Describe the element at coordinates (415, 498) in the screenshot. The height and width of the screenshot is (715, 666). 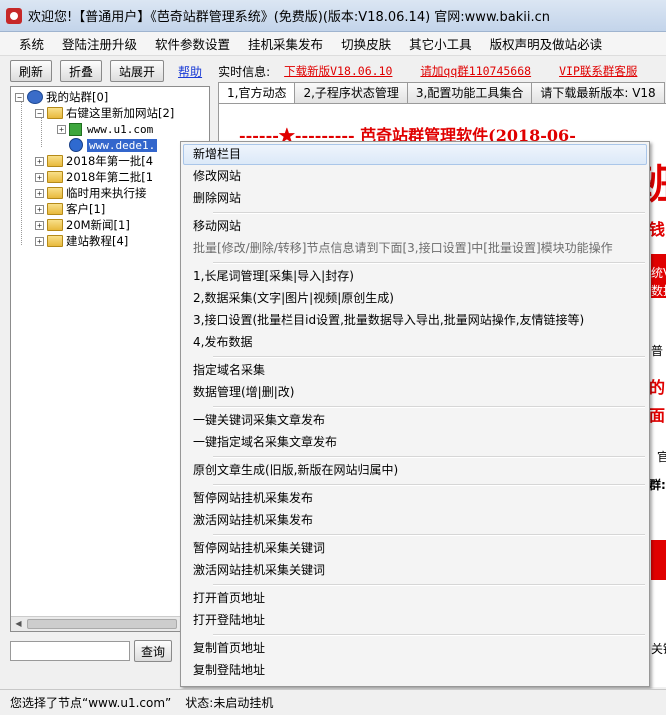
I see `menu-item-pause-auto-publish: 暂停网站挂机采集发布` at that location.